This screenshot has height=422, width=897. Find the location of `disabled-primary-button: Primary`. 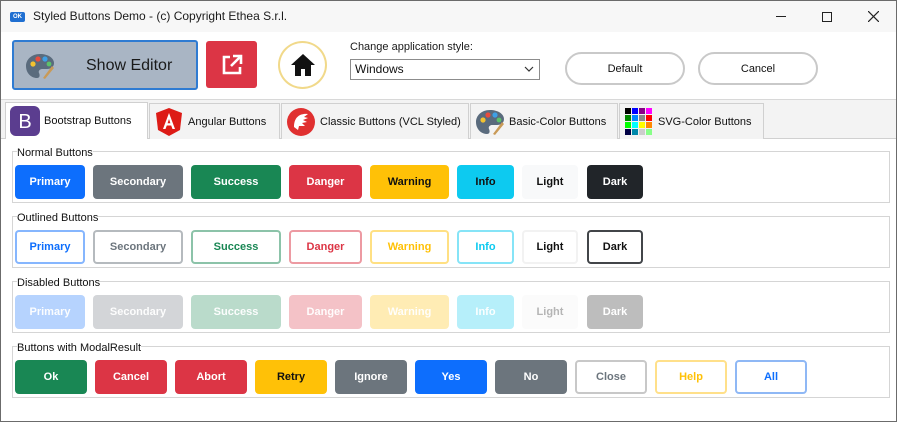

disabled-primary-button: Primary is located at coordinates (50, 312).